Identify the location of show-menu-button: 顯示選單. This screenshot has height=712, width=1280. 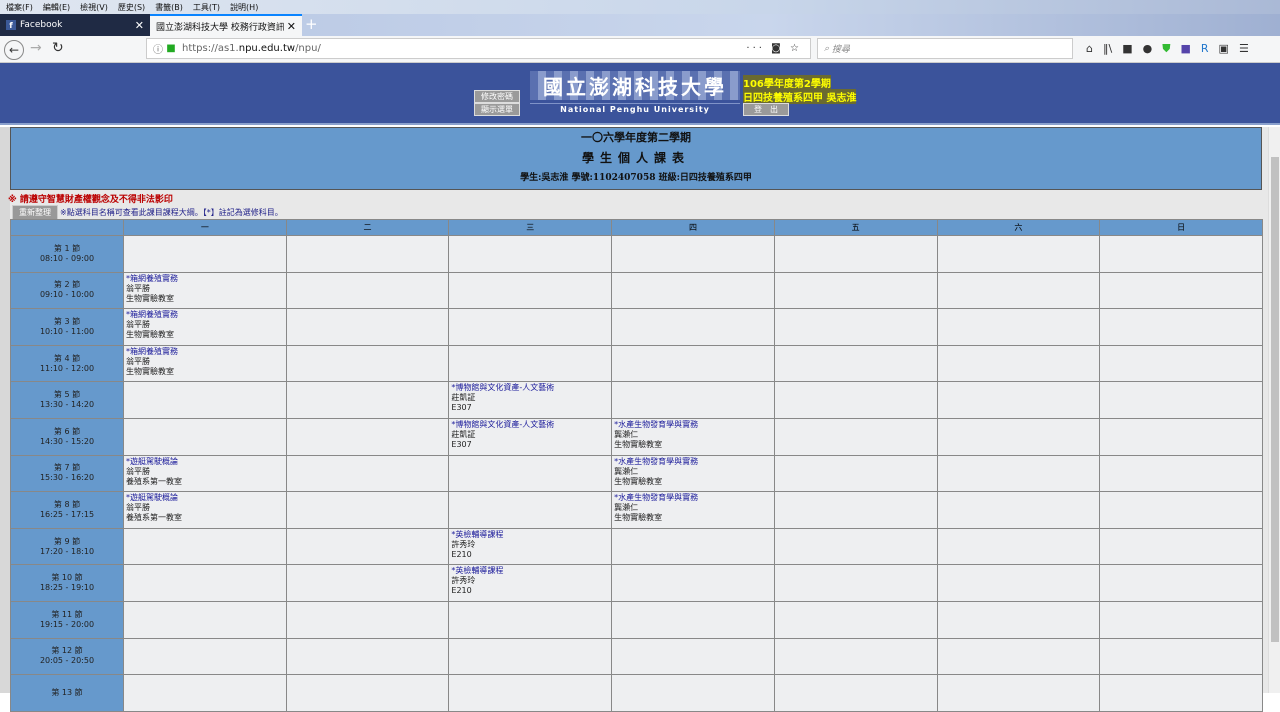
(497, 109).